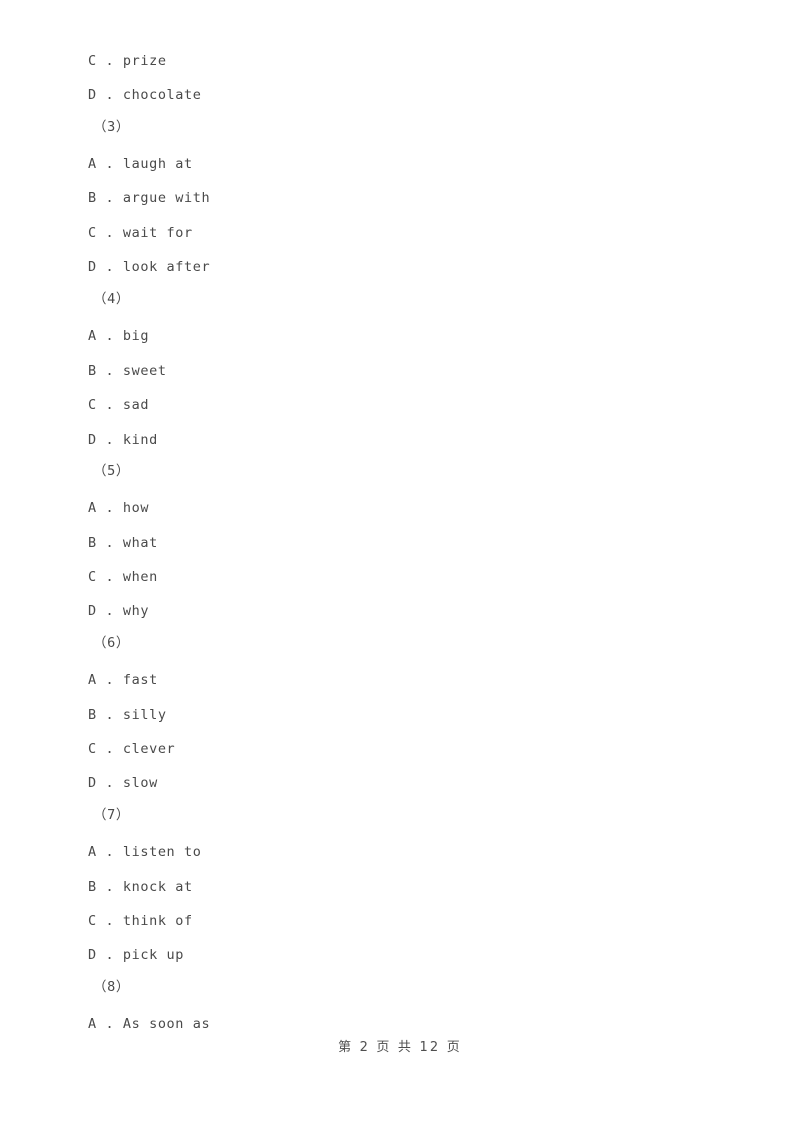  Describe the element at coordinates (123, 543) in the screenshot. I see `answer-option: B . what` at that location.